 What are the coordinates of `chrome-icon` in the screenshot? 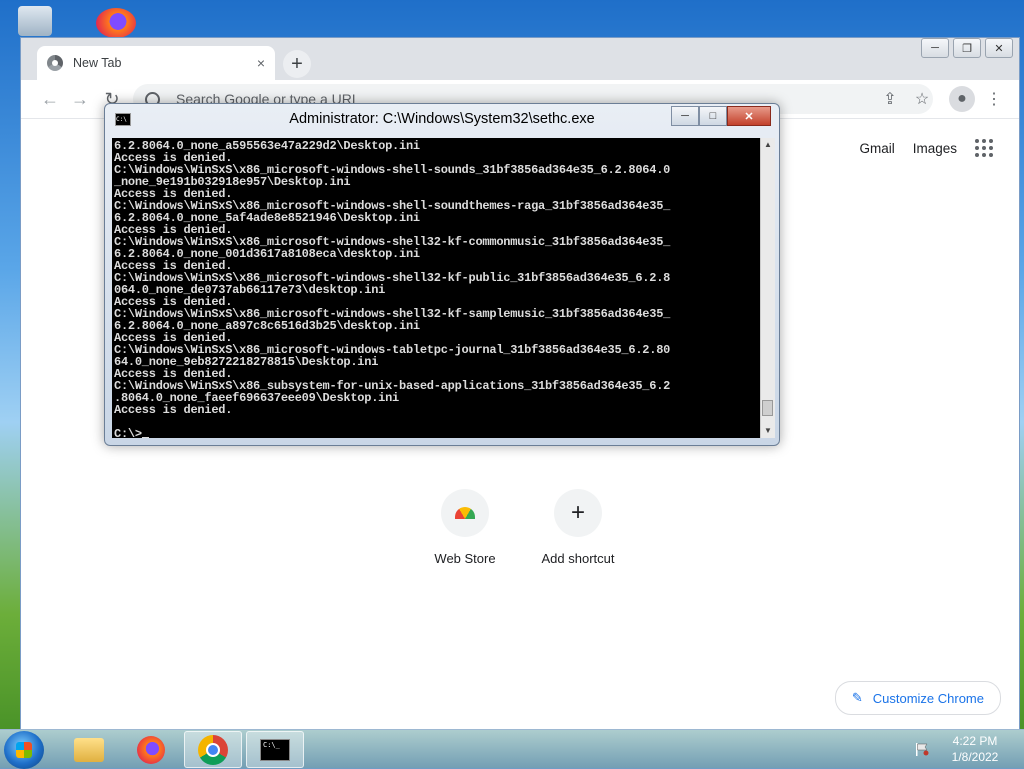 It's located at (213, 749).